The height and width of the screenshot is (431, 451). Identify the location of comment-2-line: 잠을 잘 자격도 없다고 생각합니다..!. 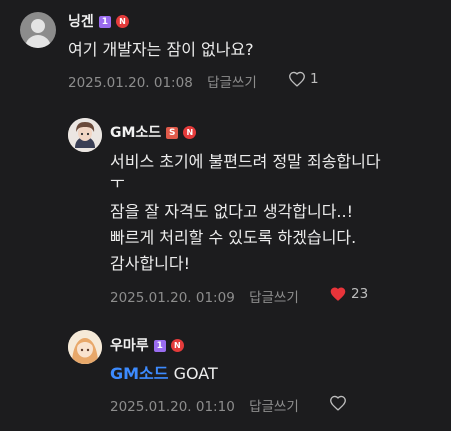
(232, 211).